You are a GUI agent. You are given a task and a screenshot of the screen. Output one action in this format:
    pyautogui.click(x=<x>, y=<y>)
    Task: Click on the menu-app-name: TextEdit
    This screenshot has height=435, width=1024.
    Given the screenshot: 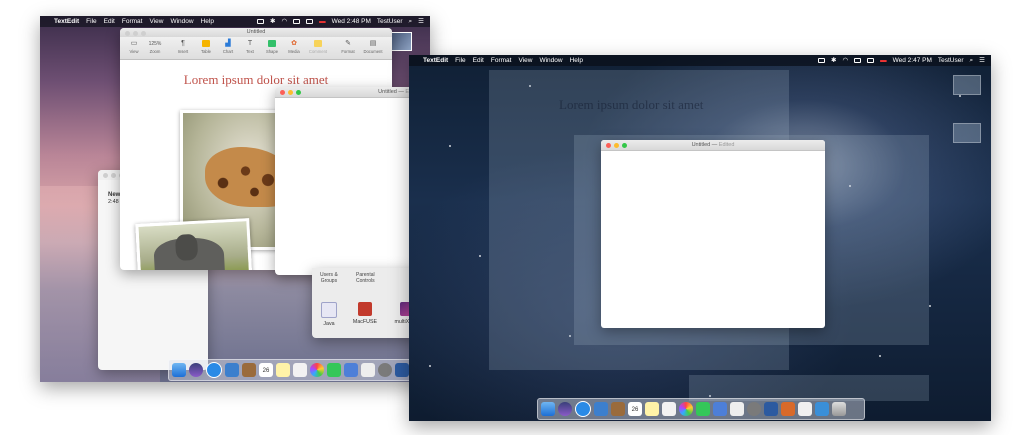 What is the action you would take?
    pyautogui.click(x=66, y=21)
    